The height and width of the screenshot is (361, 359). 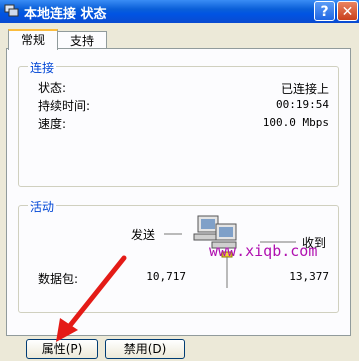 I want to click on tab-general: 常规, so click(x=33, y=39).